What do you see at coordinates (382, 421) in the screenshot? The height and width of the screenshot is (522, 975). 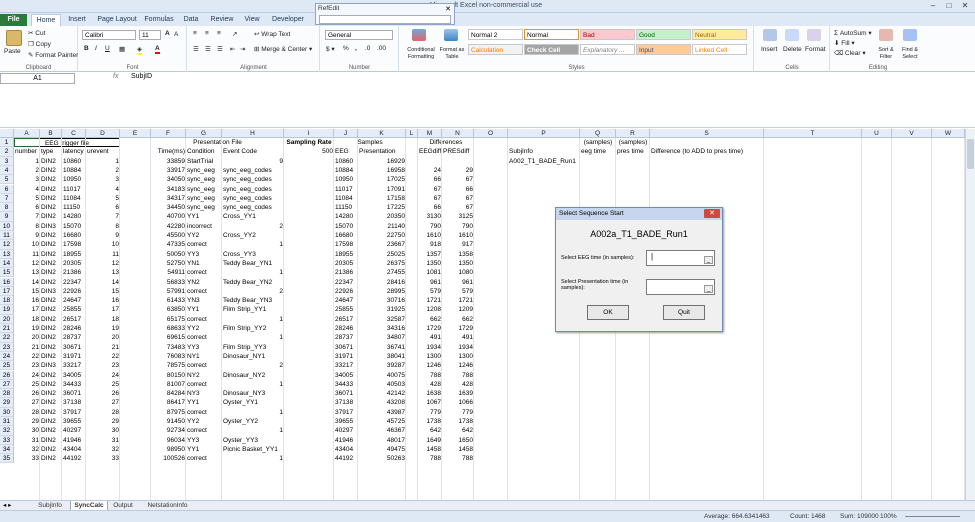 I see `cell-presentation: 45725` at bounding box center [382, 421].